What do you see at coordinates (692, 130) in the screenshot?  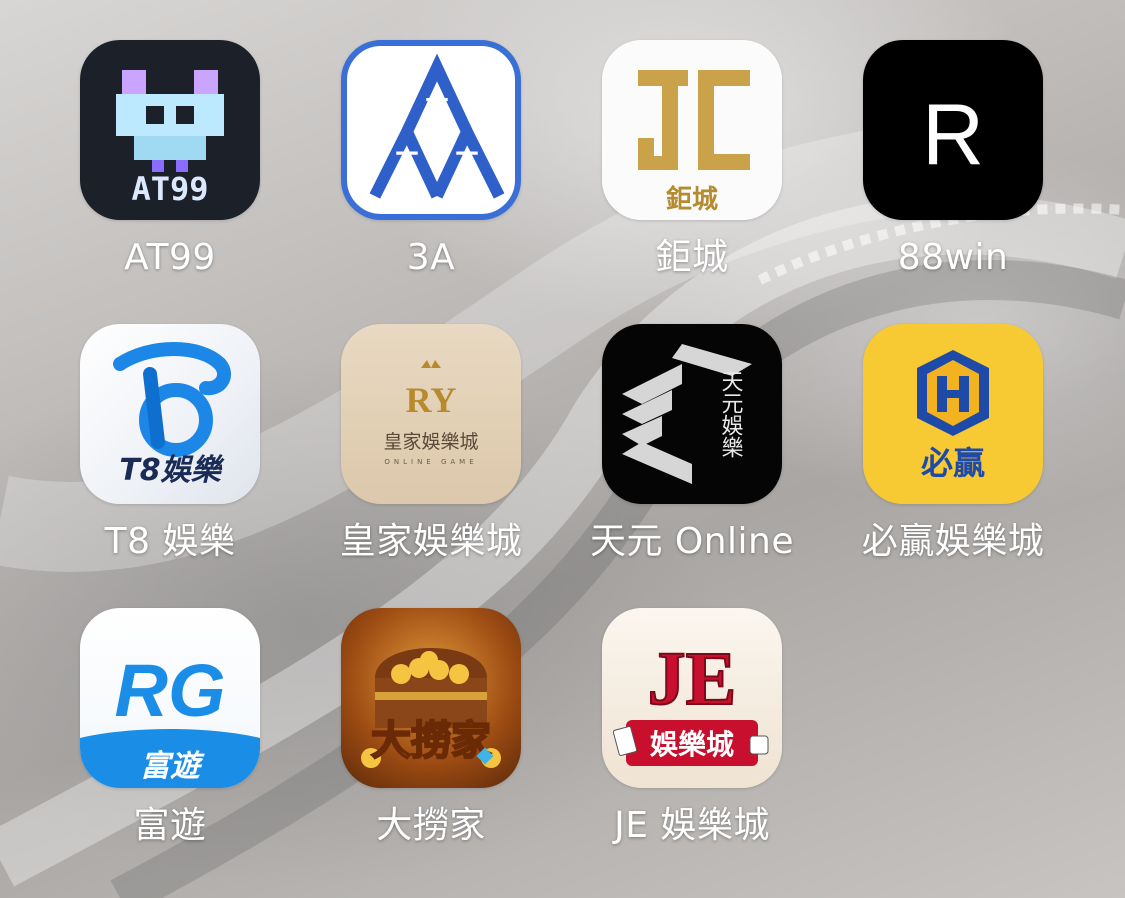 I see `jucheng-icon: 鉅城` at bounding box center [692, 130].